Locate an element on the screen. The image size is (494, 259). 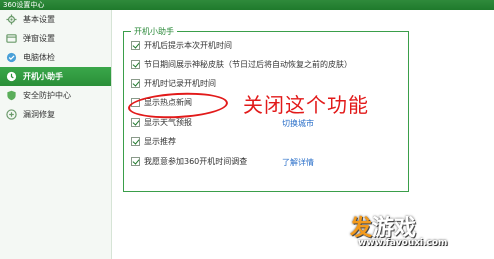
watermark-url: www.favouxi.com is located at coordinates (403, 243).